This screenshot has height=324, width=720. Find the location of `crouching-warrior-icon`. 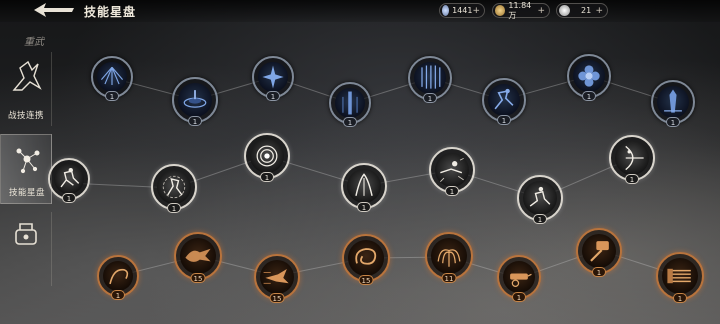

crouching-warrior-icon is located at coordinates (70, 177).